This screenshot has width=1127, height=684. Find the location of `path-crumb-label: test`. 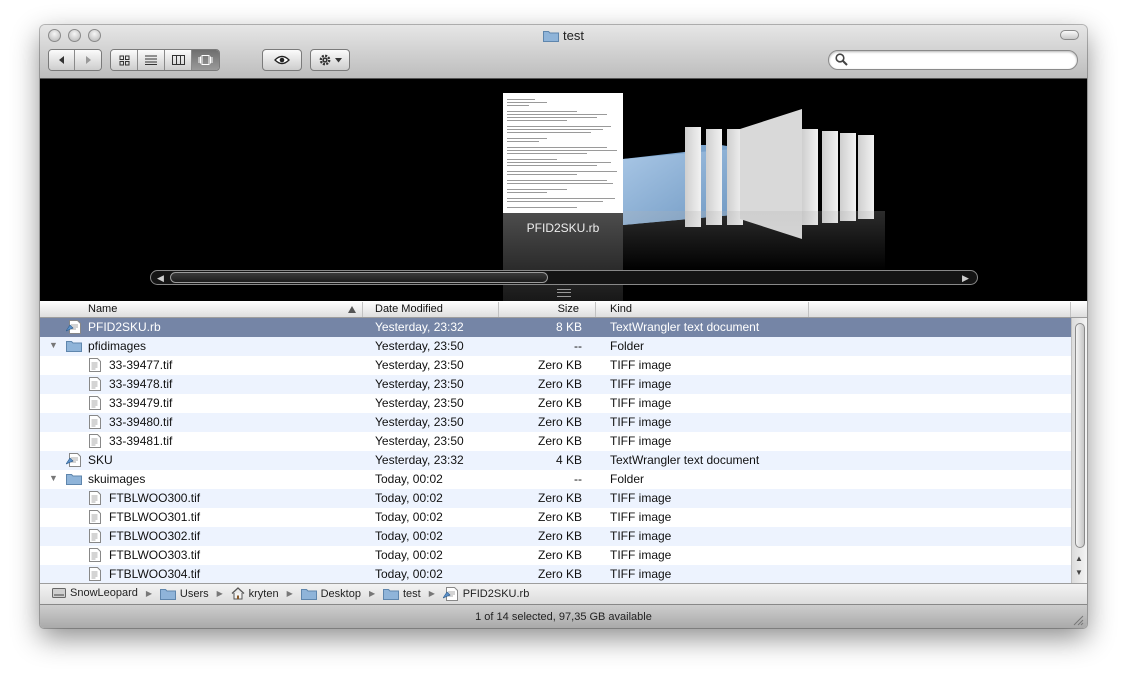

path-crumb-label: test is located at coordinates (411, 593).